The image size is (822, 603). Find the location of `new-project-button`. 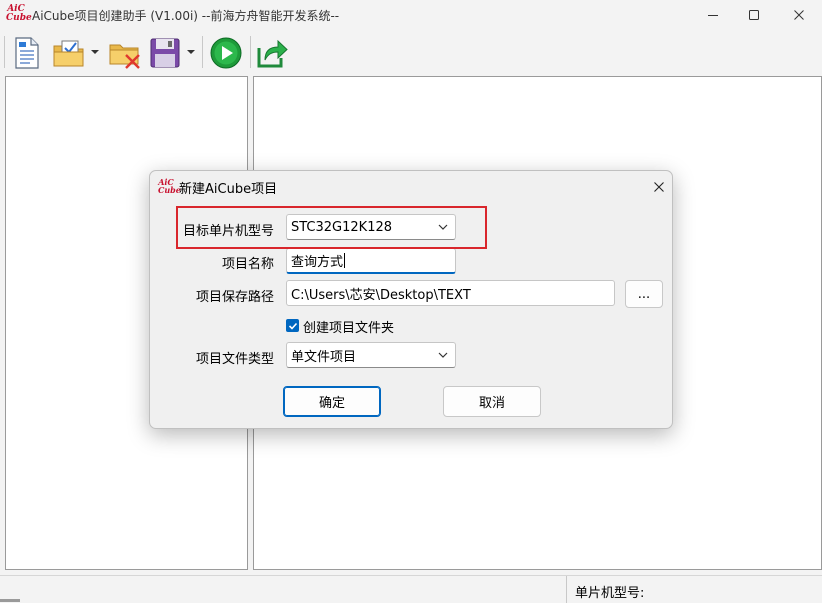

new-project-button is located at coordinates (27, 53).